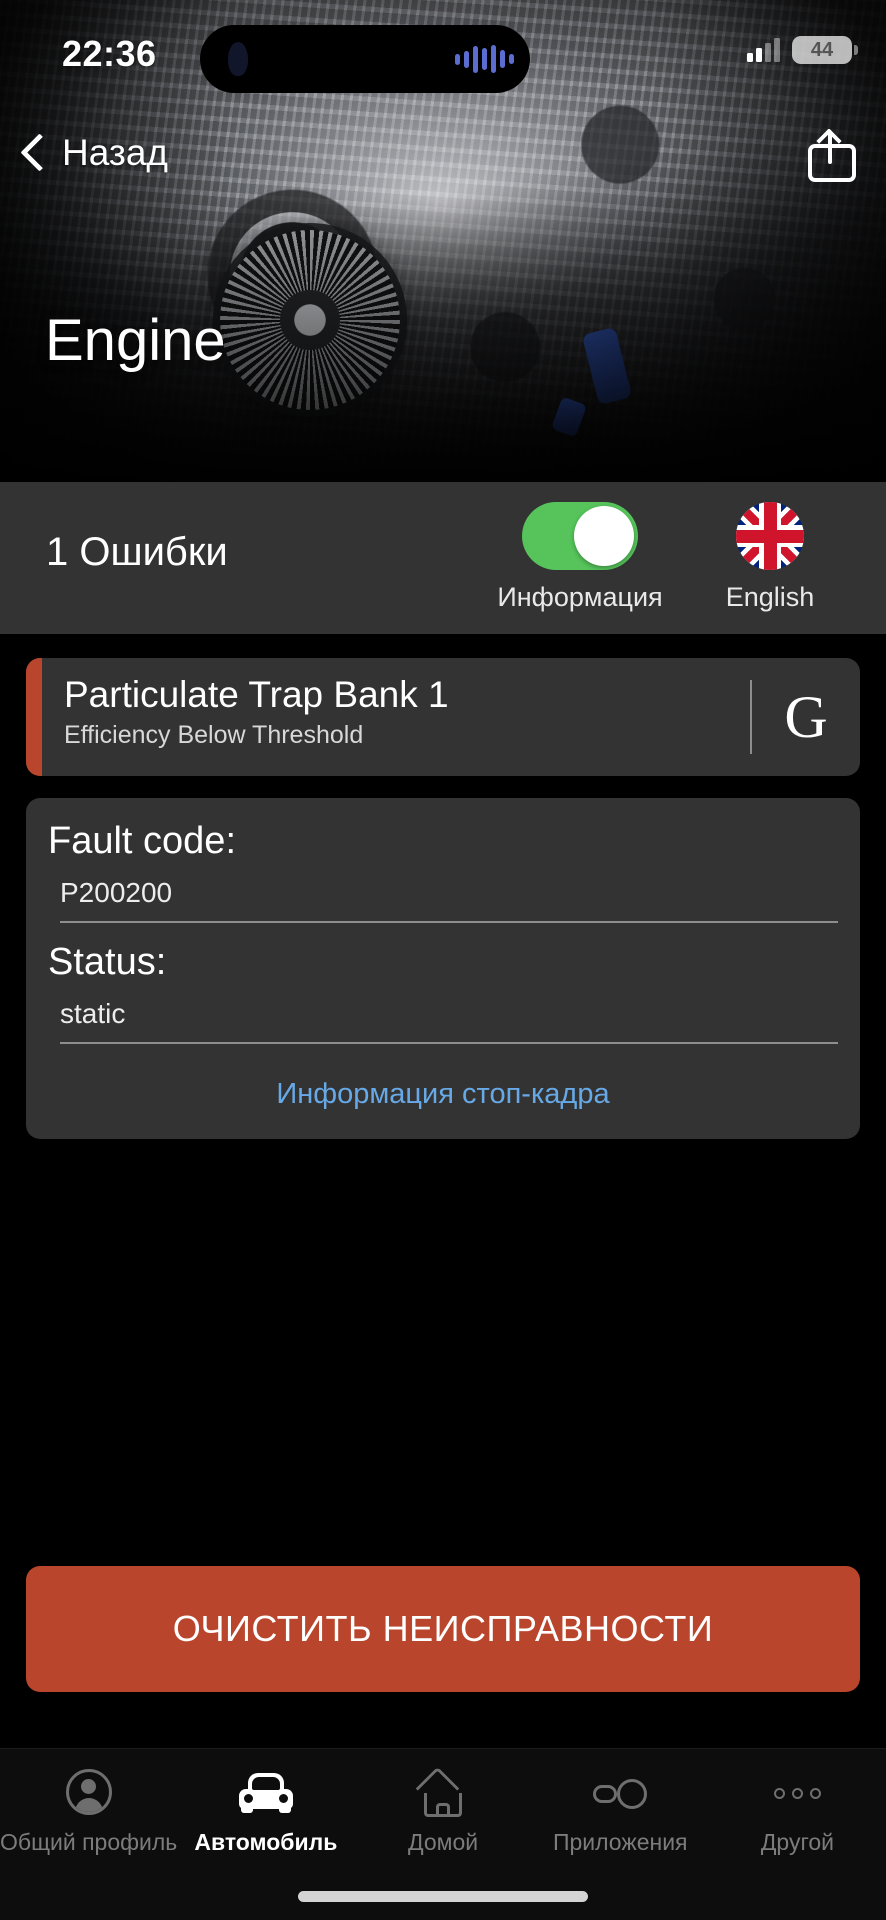  I want to click on fault-title: Particulate Trap Bank 1, so click(256, 694).